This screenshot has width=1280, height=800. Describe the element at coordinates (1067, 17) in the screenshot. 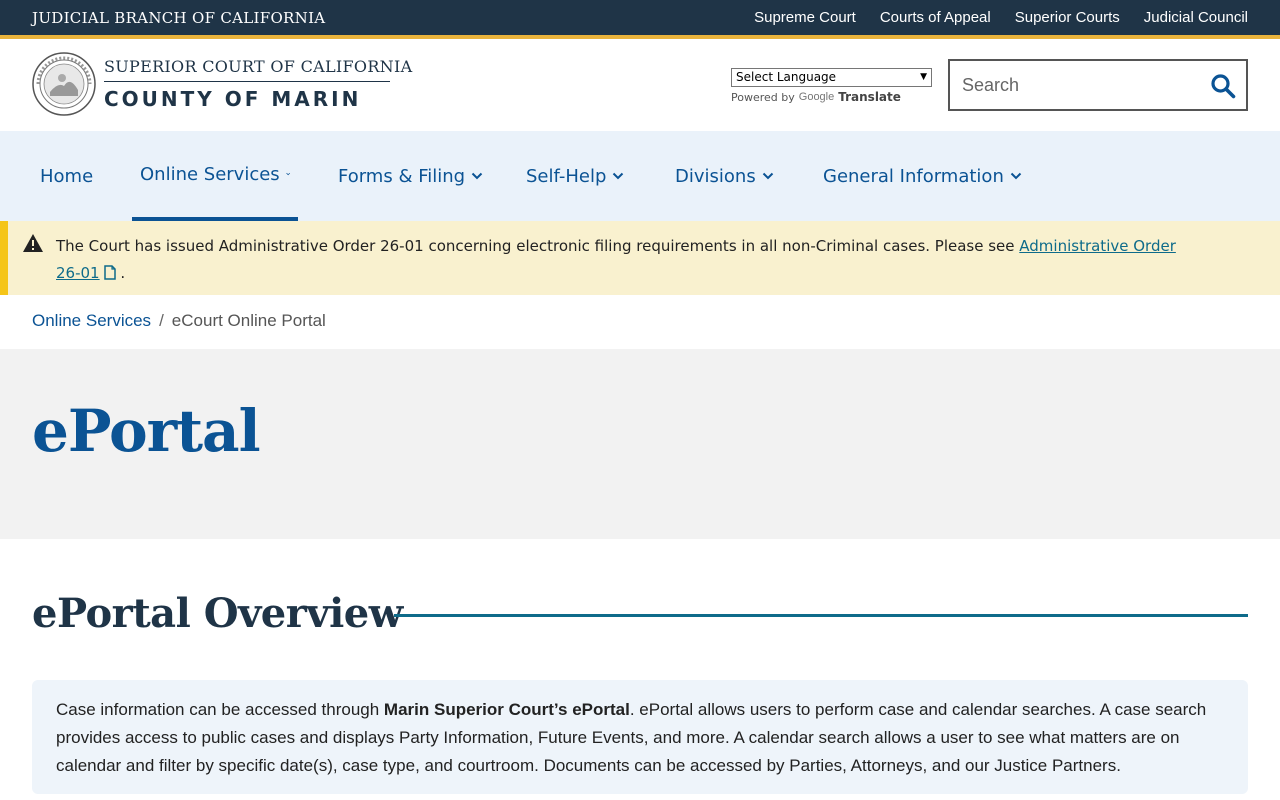

I see `toplink-superior-courts: Superior Courts` at that location.